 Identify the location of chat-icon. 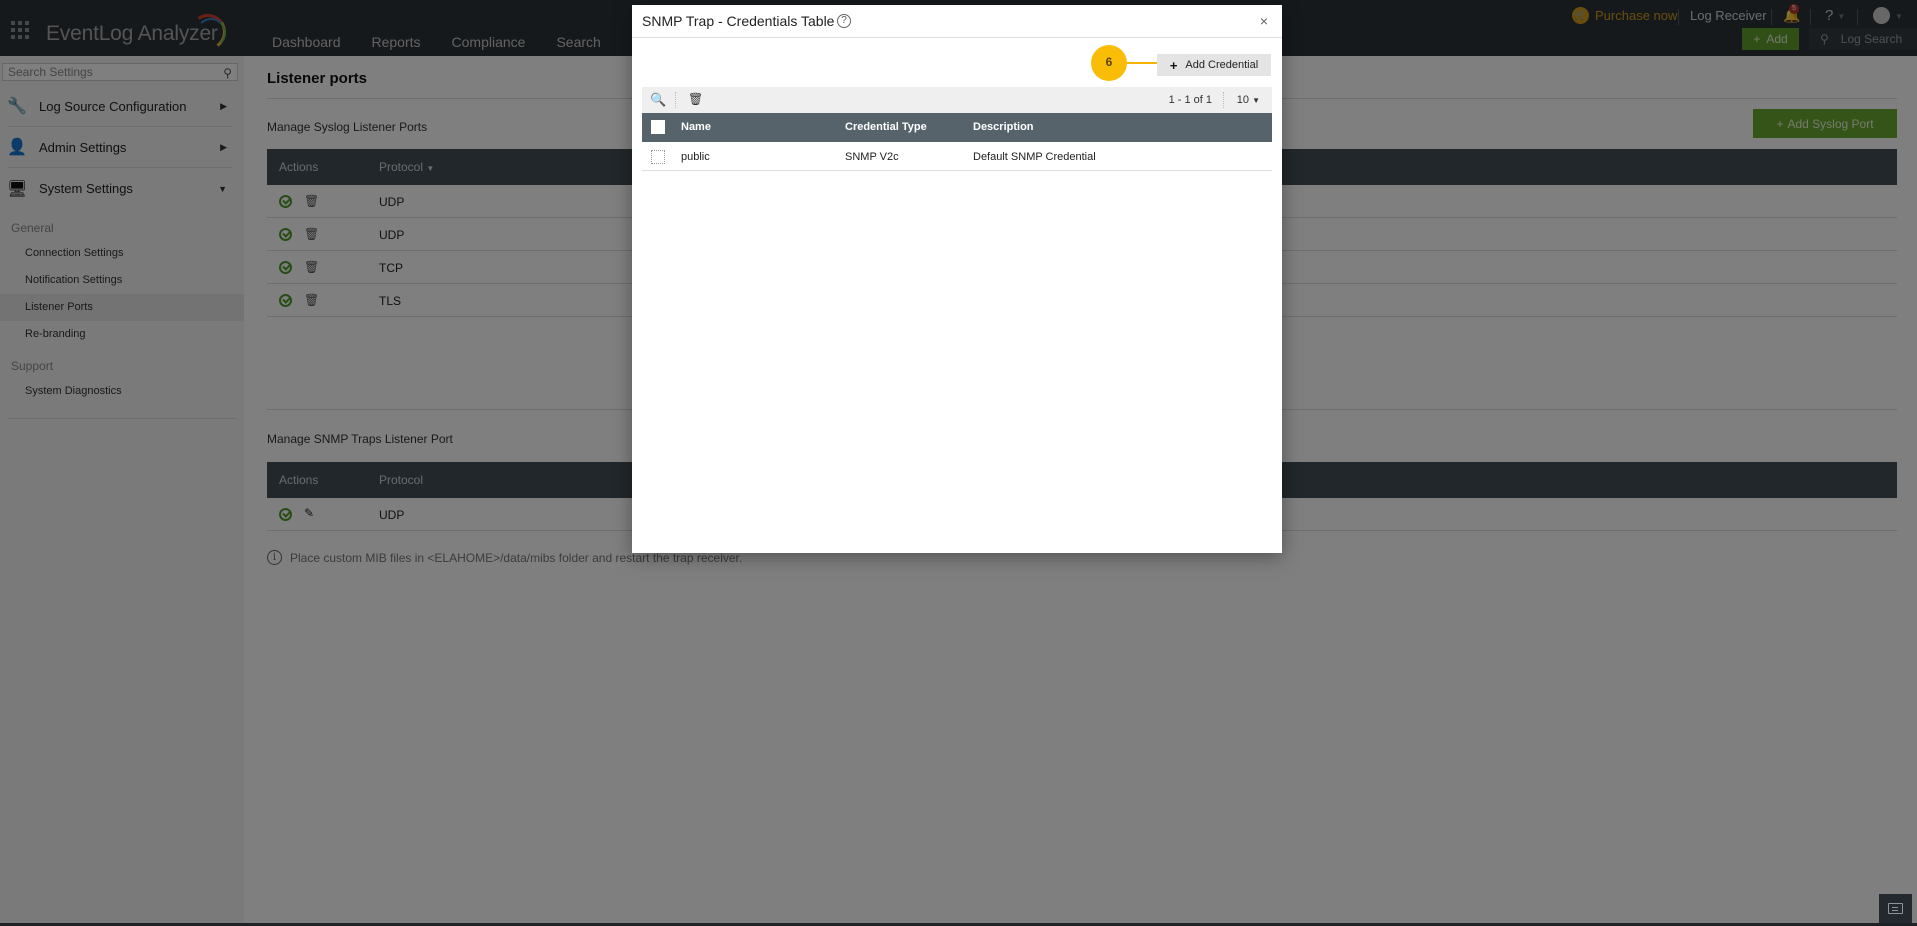
(1895, 908).